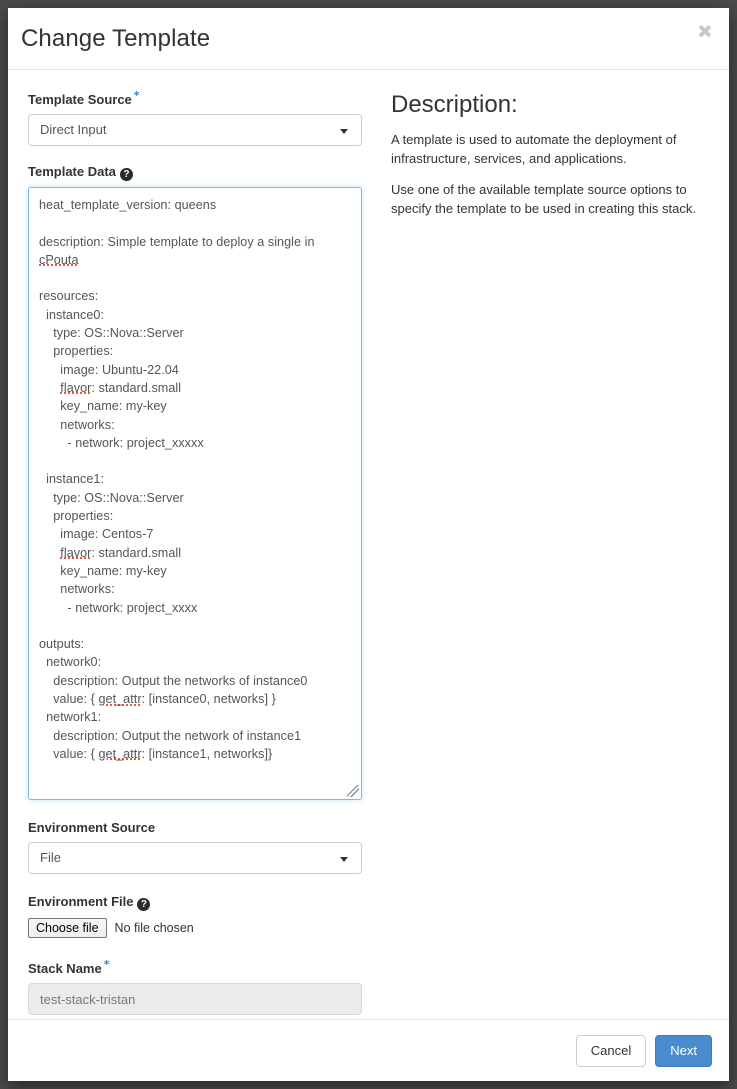 The height and width of the screenshot is (1089, 737). I want to click on dialog-footer: Cancel Next, so click(368, 1050).